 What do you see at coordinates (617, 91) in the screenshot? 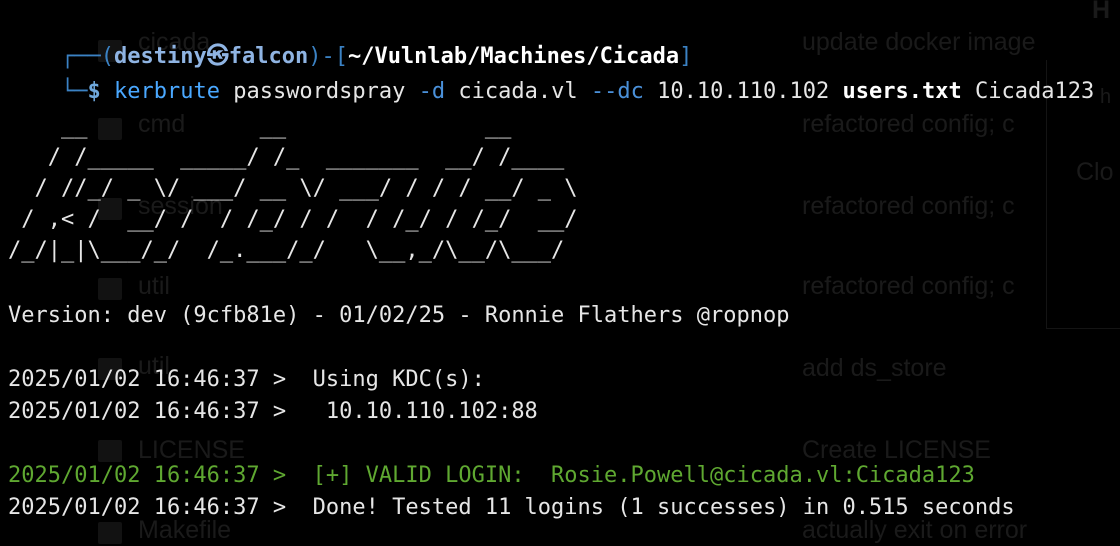
I see `command-flag-dc: --dc` at bounding box center [617, 91].